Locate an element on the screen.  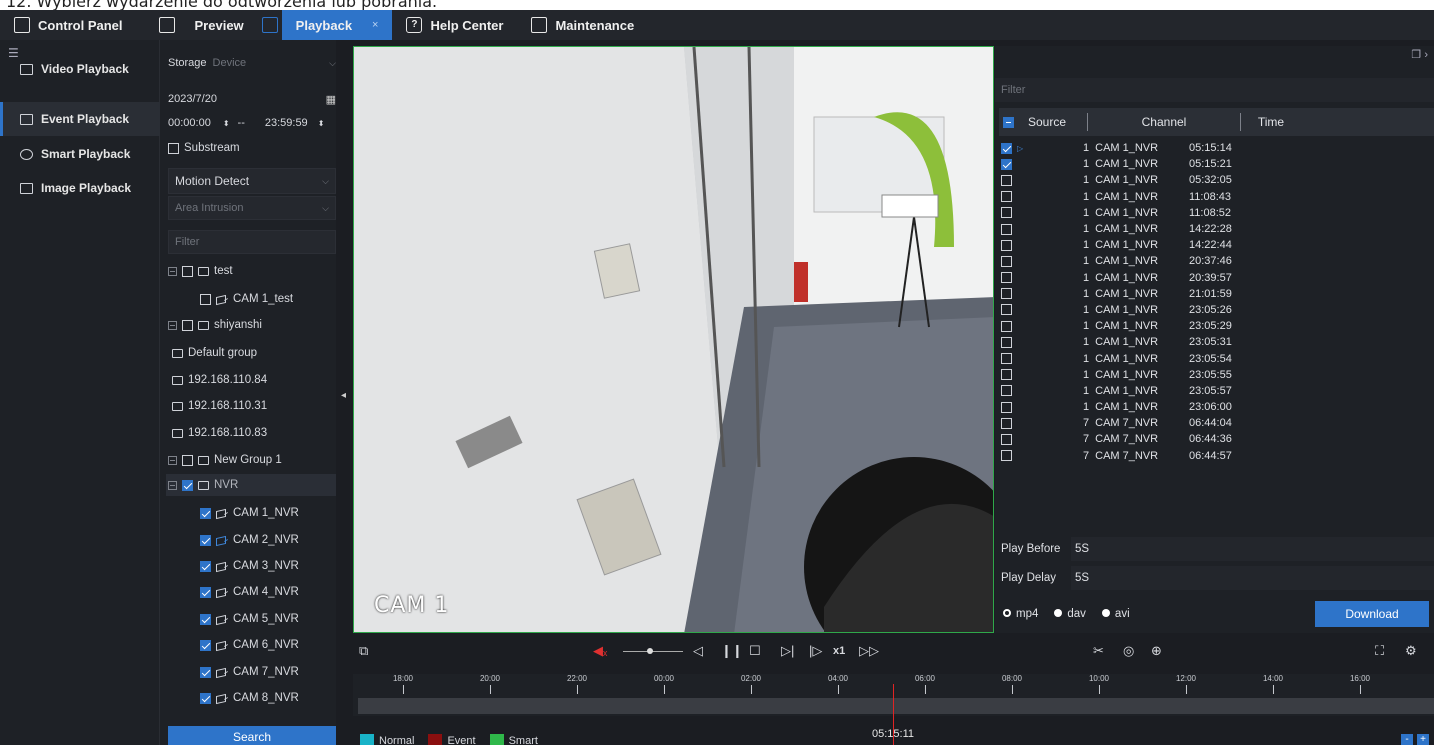
event-row: 1 CAM 1_NVR 11:08:52 is located at coordinates (1151, 213).